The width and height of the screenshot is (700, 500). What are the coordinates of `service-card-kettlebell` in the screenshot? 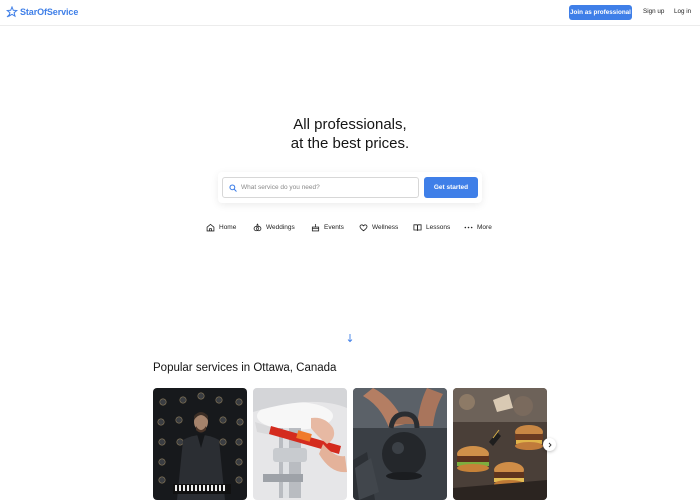 It's located at (400, 444).